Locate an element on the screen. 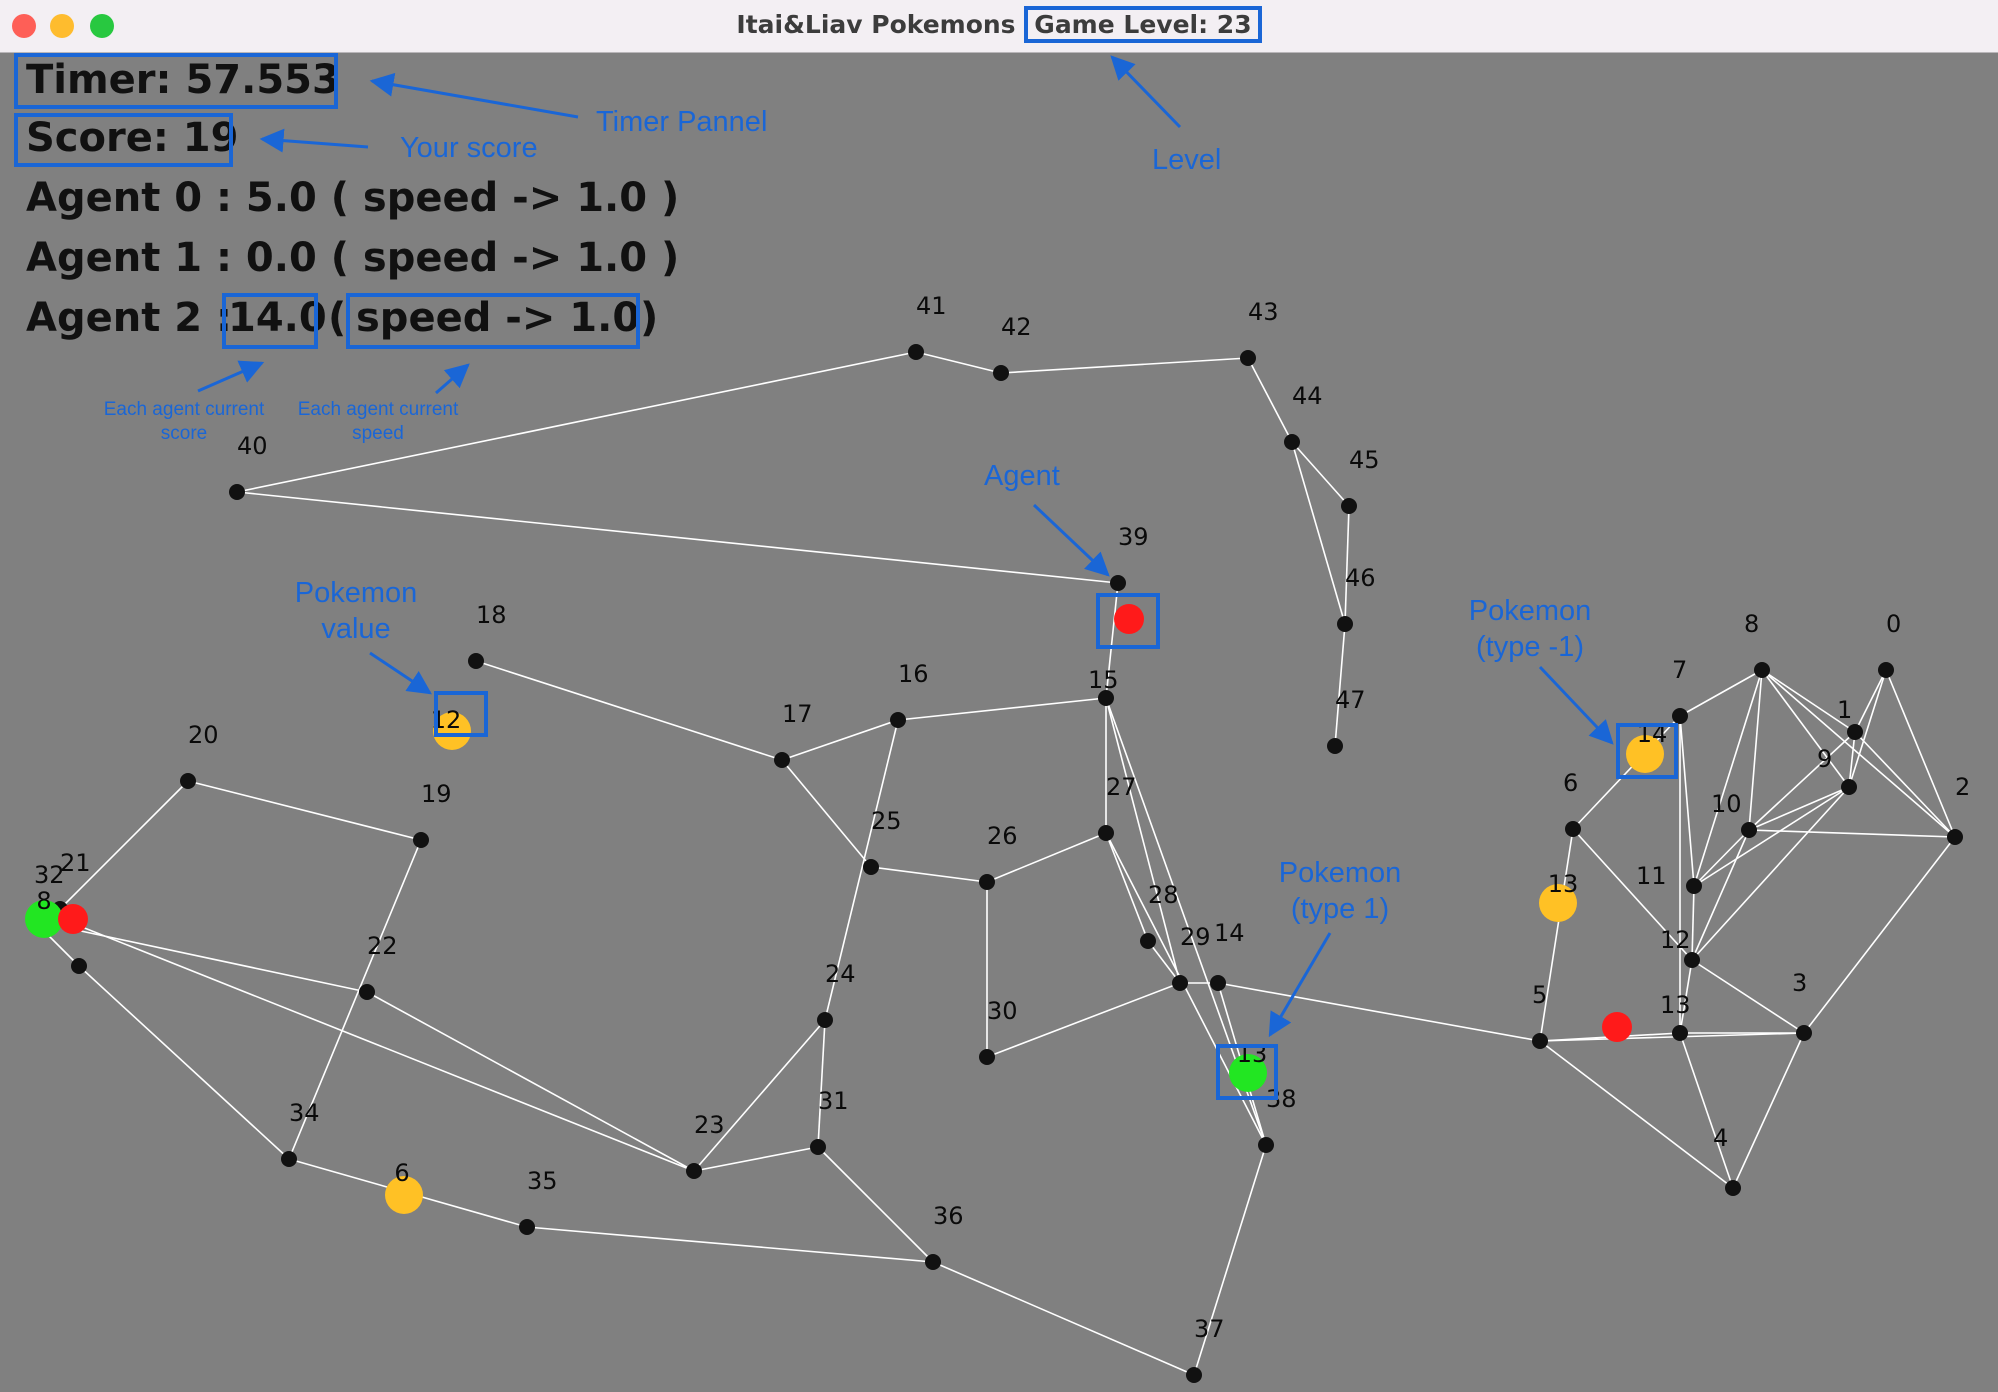  pokemon-value-annotation-line1: Pokemon is located at coordinates (356, 593).